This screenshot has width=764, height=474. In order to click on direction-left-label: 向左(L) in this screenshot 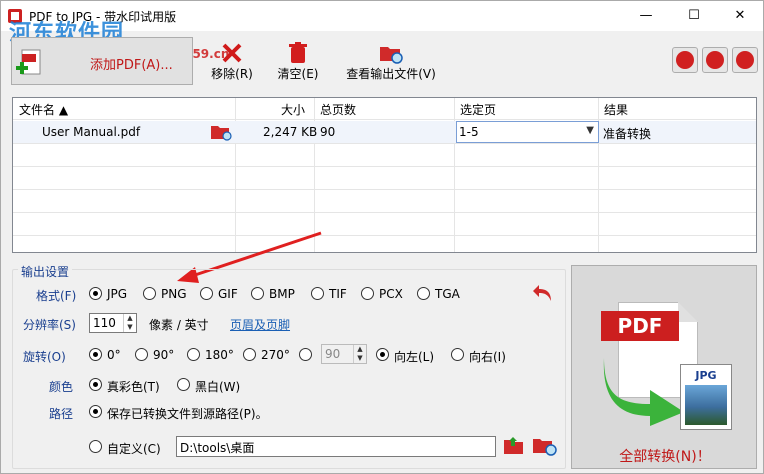, I will do `click(414, 357)`.